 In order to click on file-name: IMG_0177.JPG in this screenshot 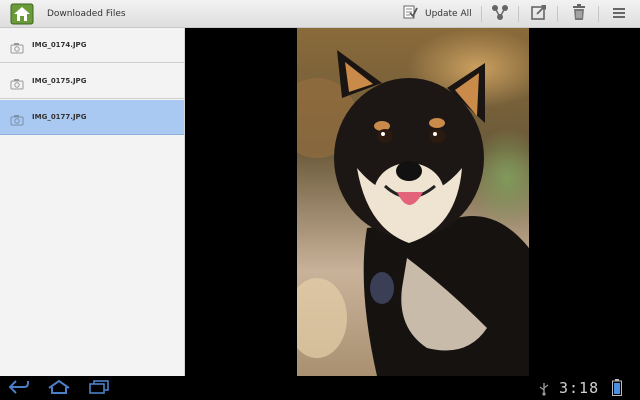, I will do `click(59, 117)`.